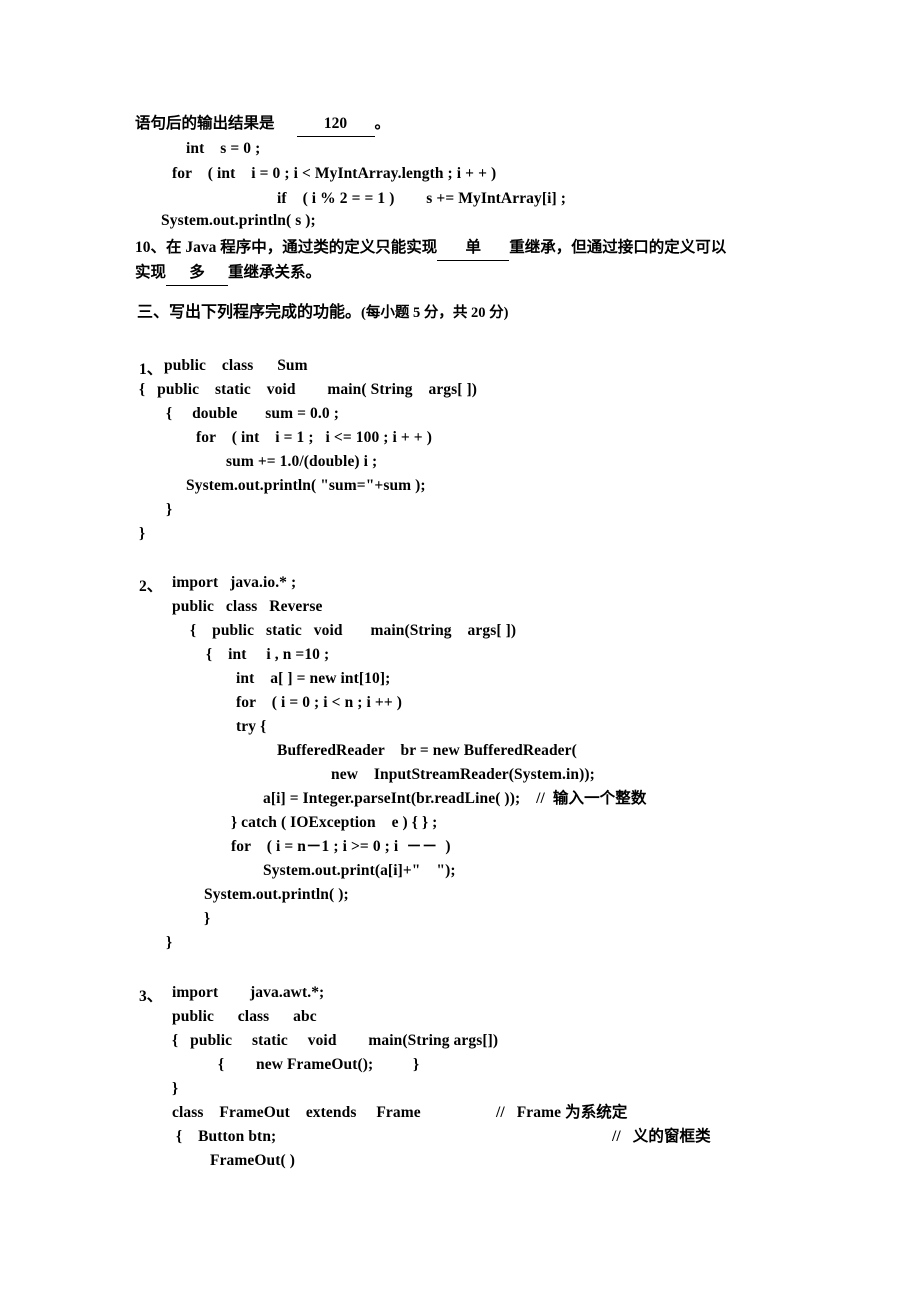 Image resolution: width=920 pixels, height=1302 pixels. What do you see at coordinates (151, 586) in the screenshot?
I see `program-2-number: 2、` at bounding box center [151, 586].